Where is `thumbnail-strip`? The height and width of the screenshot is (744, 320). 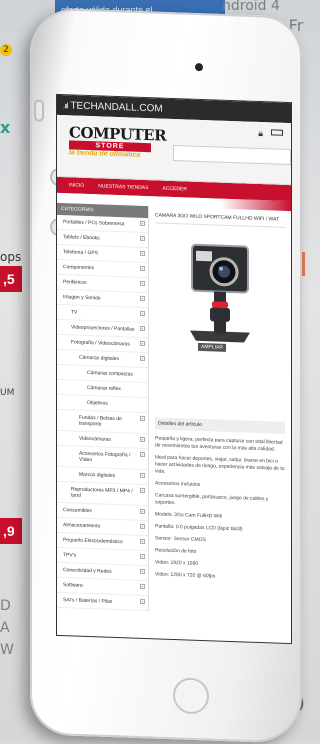
thumbnail-strip is located at coordinates (220, 383).